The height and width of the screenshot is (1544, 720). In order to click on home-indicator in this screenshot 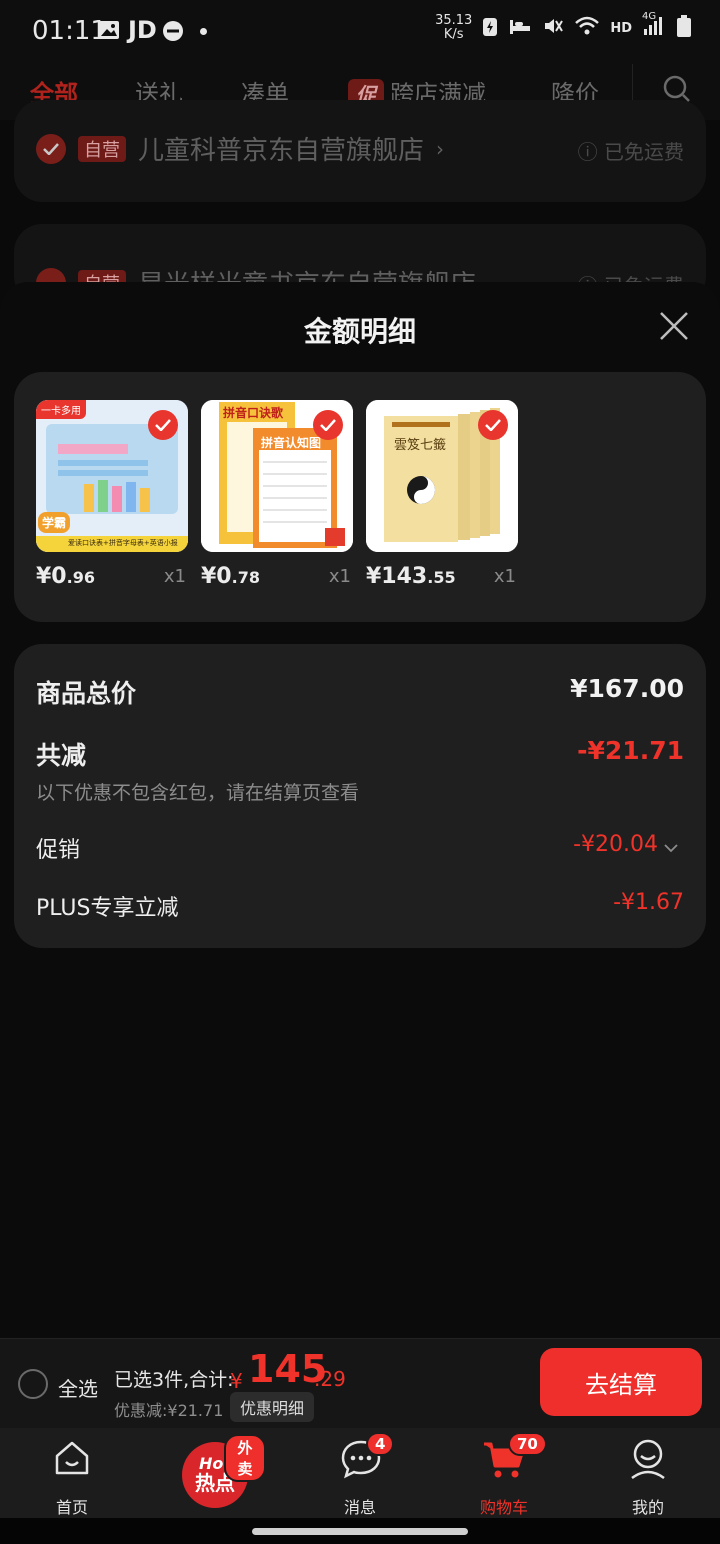, I will do `click(360, 1531)`.